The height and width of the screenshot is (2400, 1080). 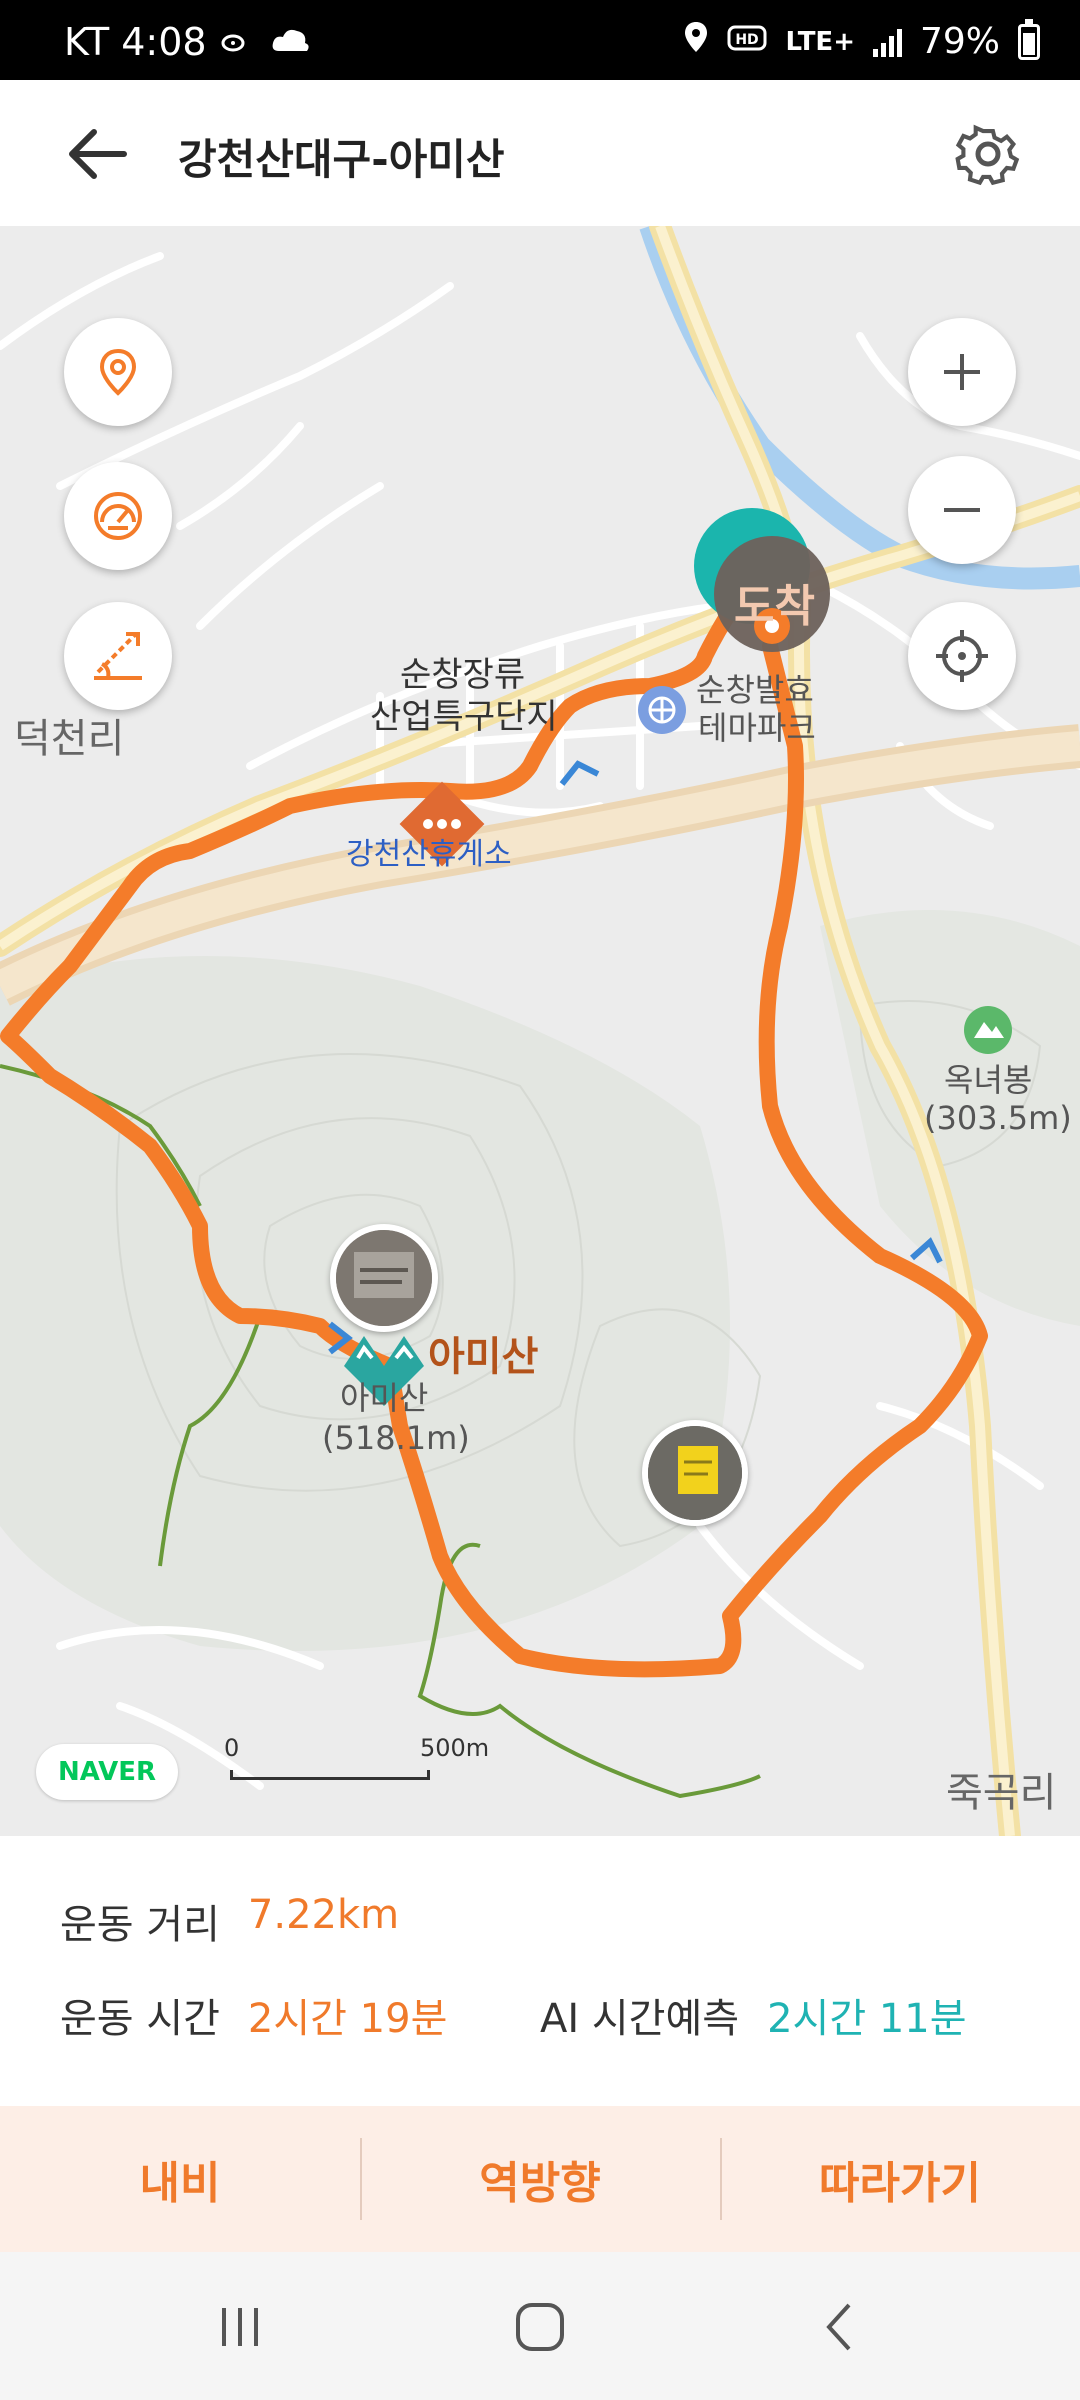 I want to click on scale-bar, so click(x=330, y=1775).